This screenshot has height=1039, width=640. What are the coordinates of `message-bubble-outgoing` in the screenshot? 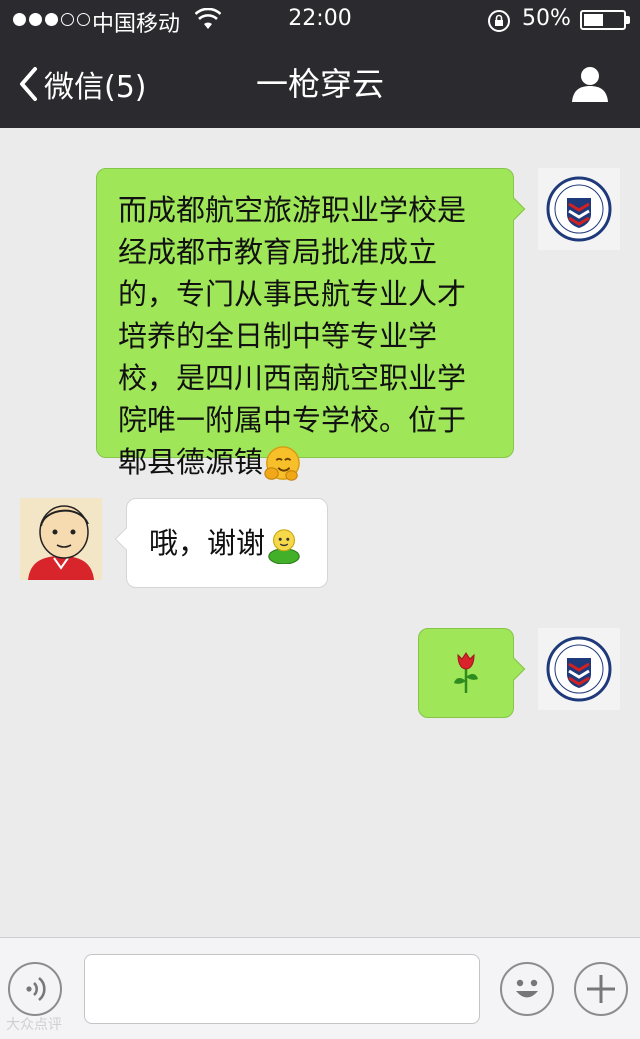 It's located at (472, 673).